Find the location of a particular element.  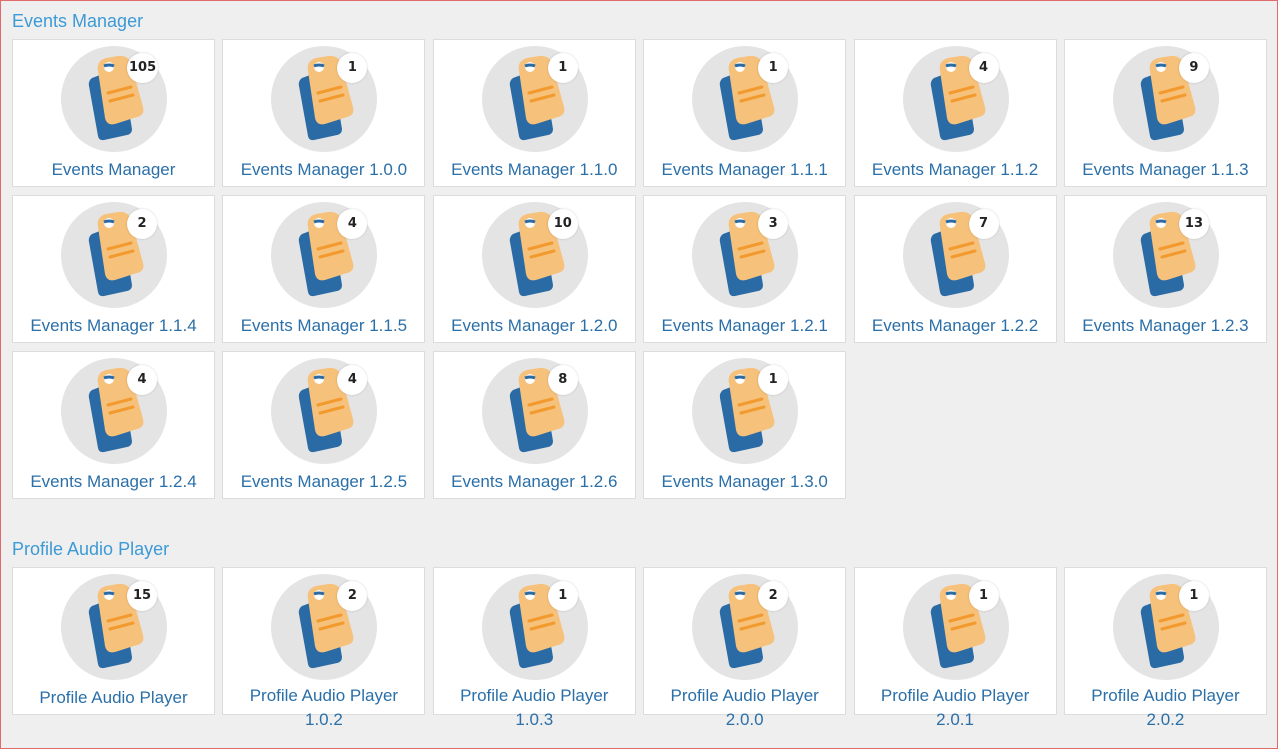

tile-label: Events Manager 1.1.2 is located at coordinates (955, 170).